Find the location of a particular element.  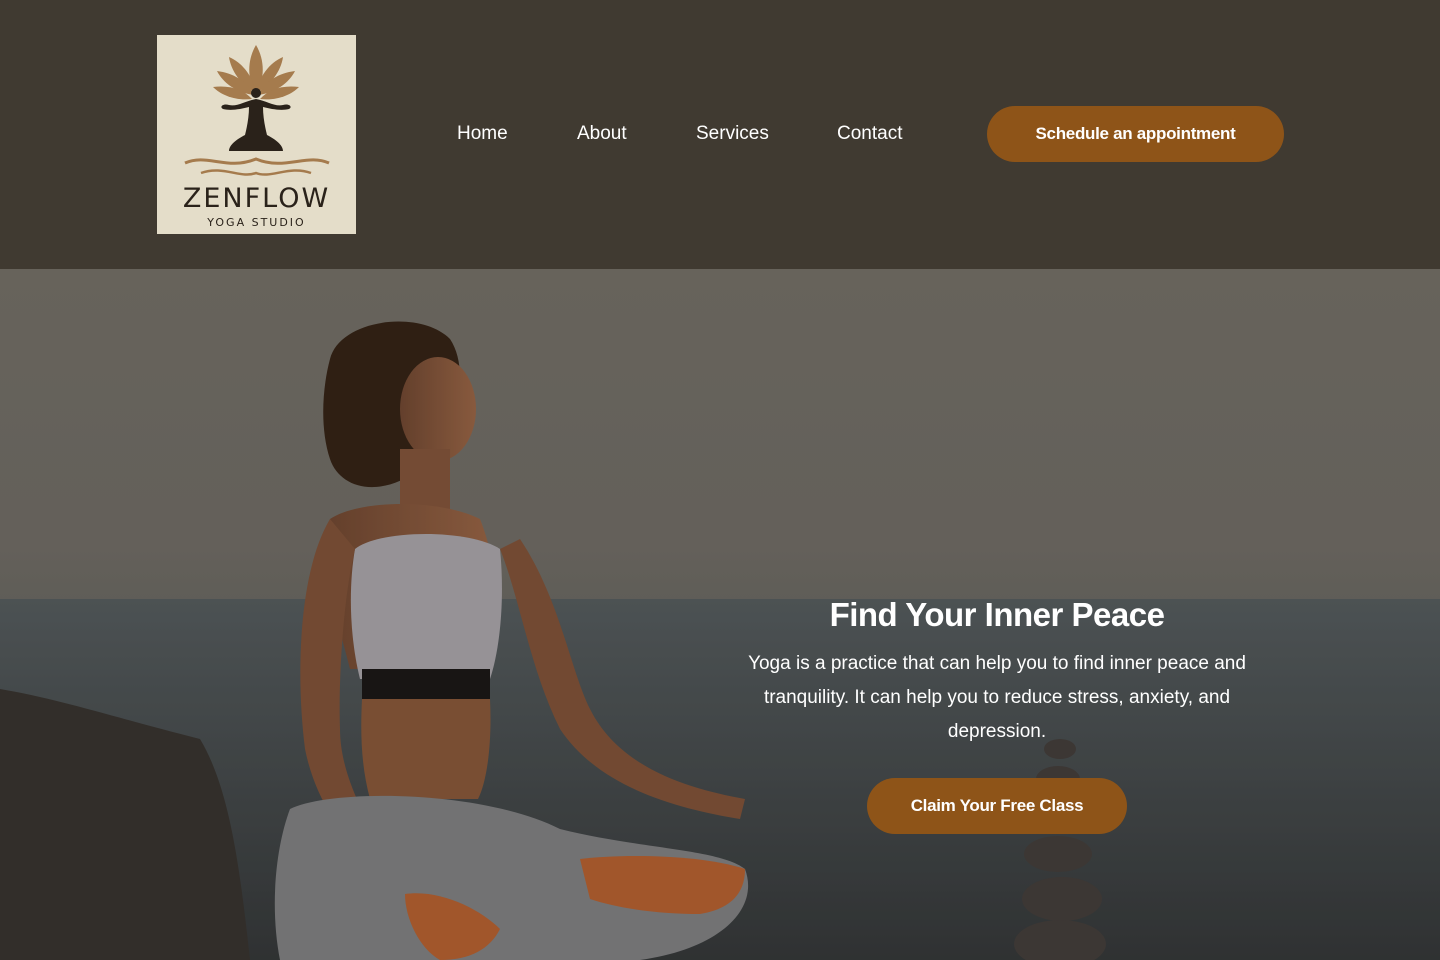

nav-services: Services is located at coordinates (732, 134).